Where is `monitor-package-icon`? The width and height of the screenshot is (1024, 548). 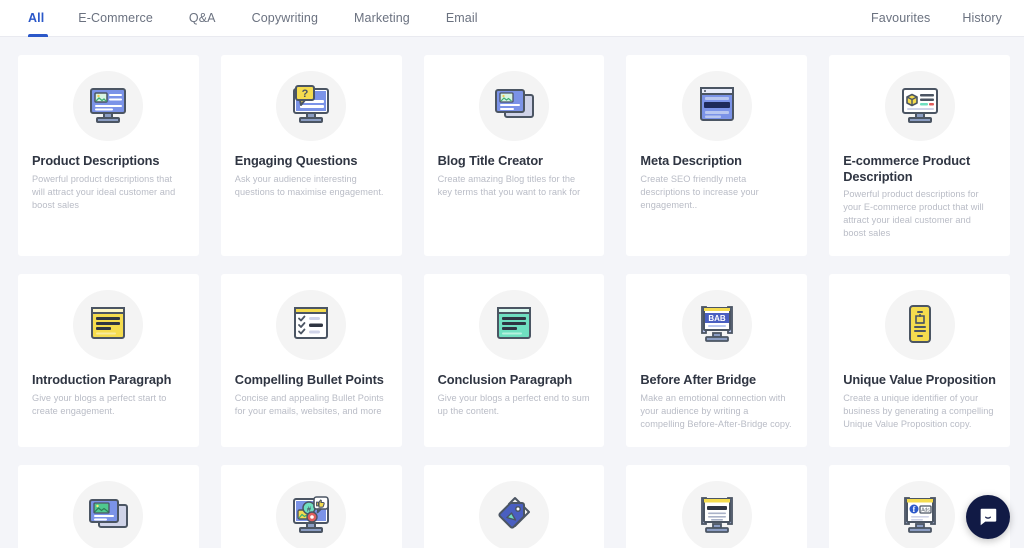 monitor-package-icon is located at coordinates (919, 106).